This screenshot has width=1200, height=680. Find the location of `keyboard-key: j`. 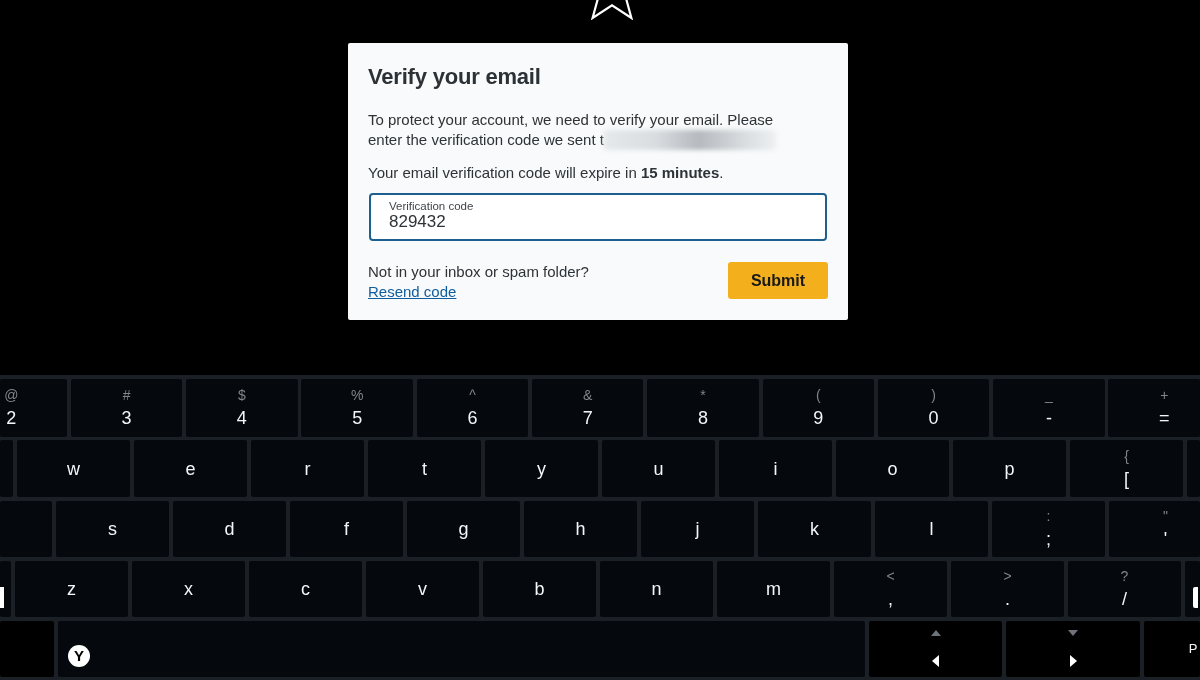

keyboard-key: j is located at coordinates (697, 529).